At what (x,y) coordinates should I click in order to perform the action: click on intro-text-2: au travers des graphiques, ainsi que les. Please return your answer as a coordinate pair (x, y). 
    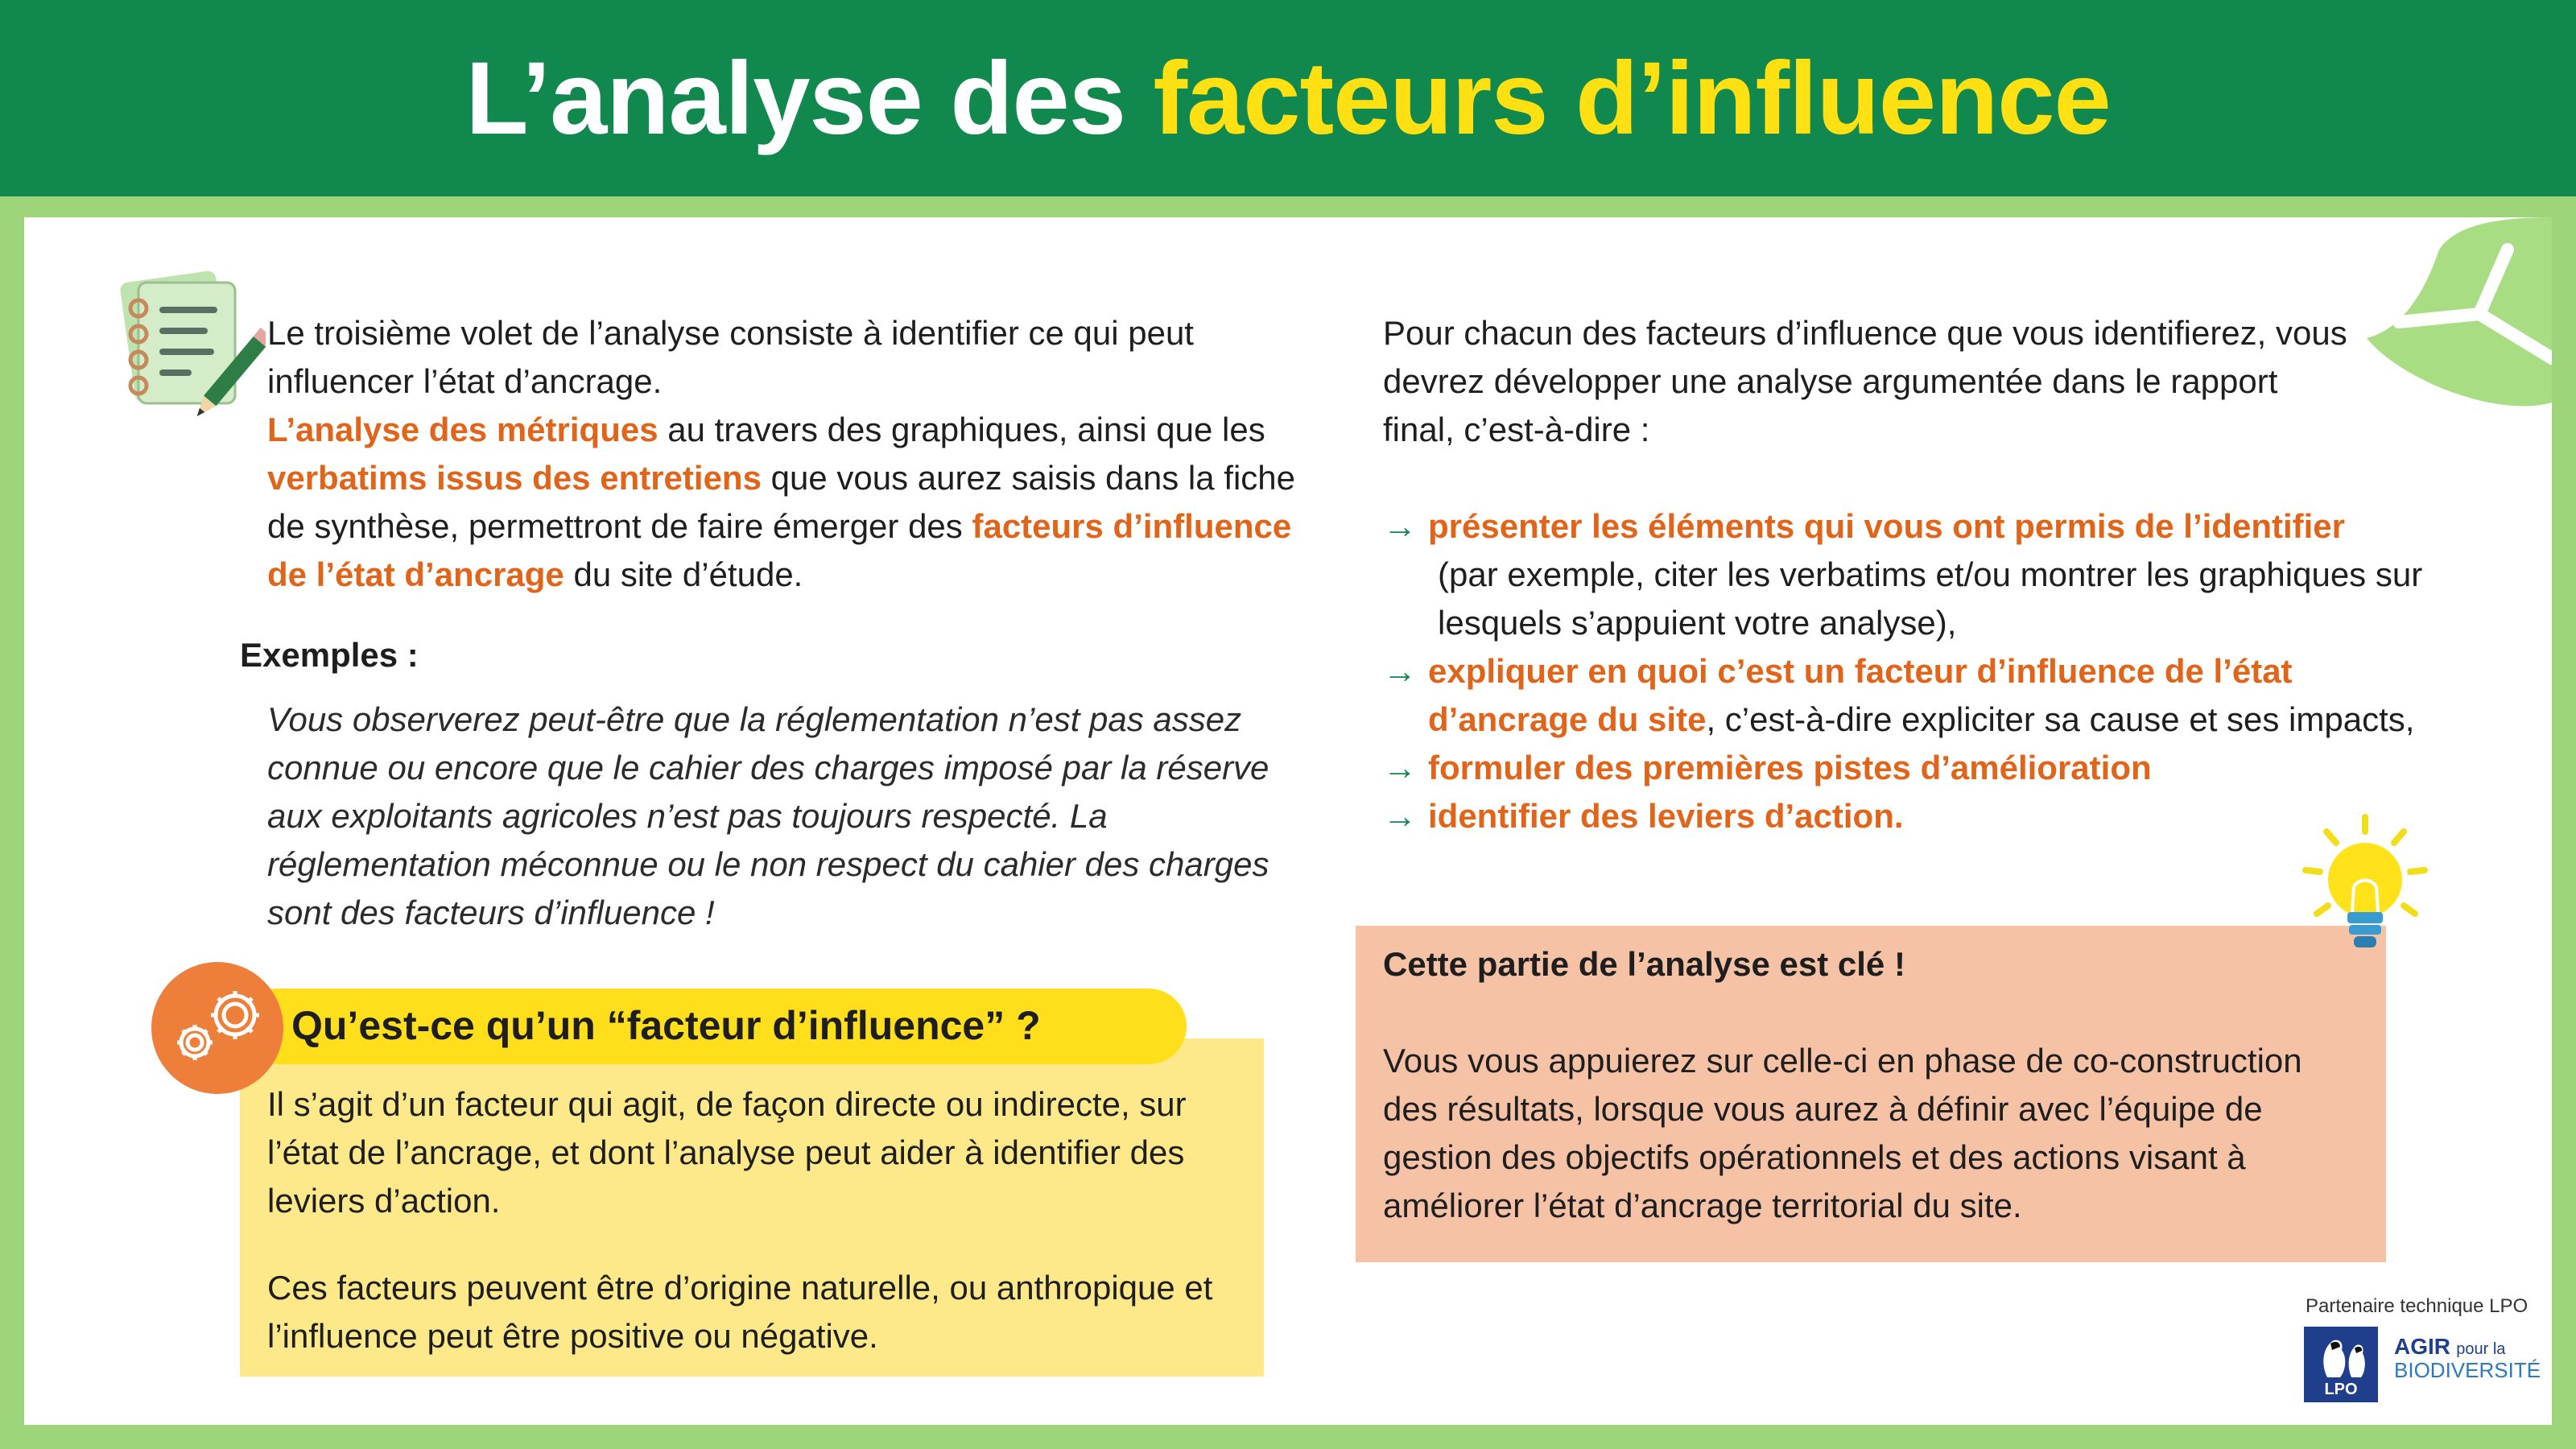
    Looking at the image, I should click on (961, 429).